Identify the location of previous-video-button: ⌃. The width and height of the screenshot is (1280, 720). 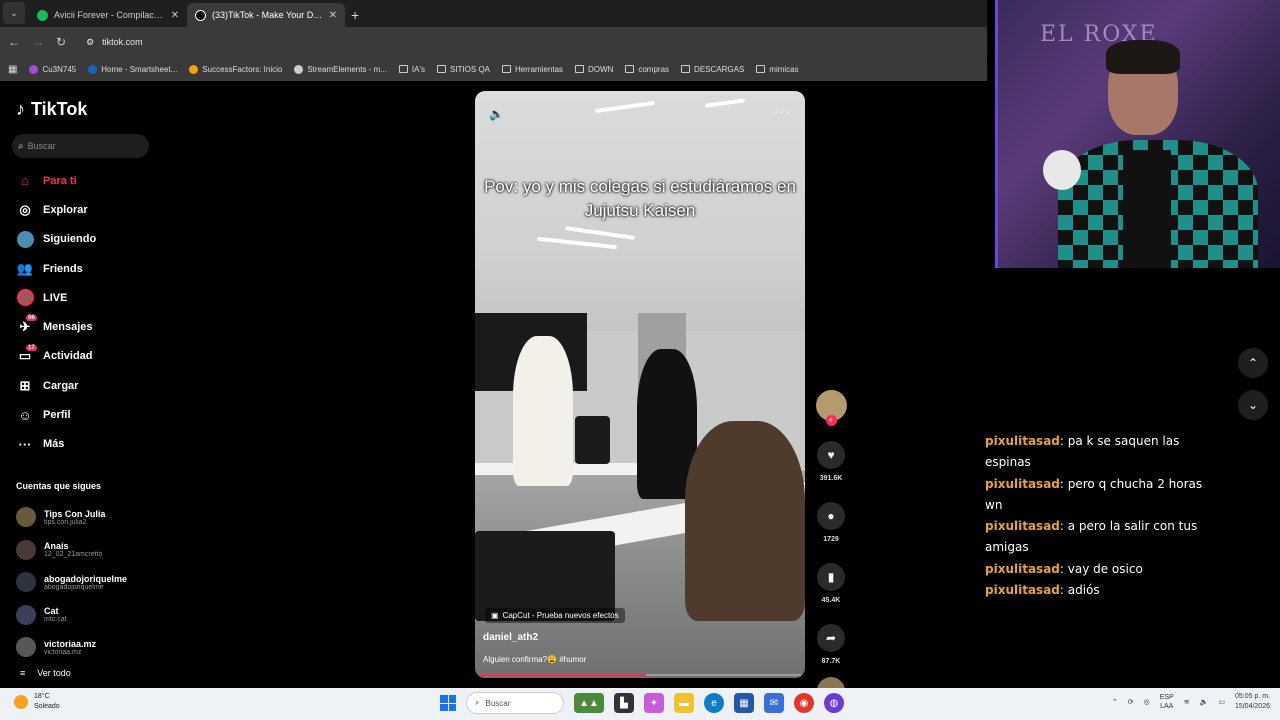
(1253, 363).